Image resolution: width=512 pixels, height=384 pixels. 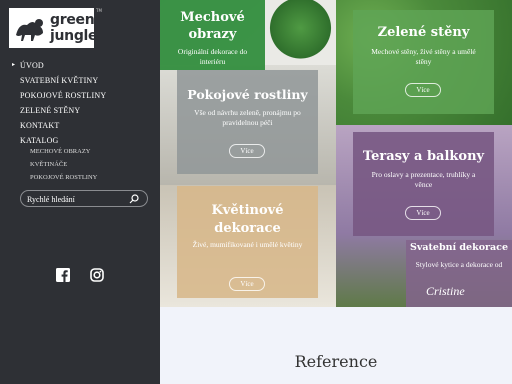 I want to click on plant-image, so click(x=300, y=35).